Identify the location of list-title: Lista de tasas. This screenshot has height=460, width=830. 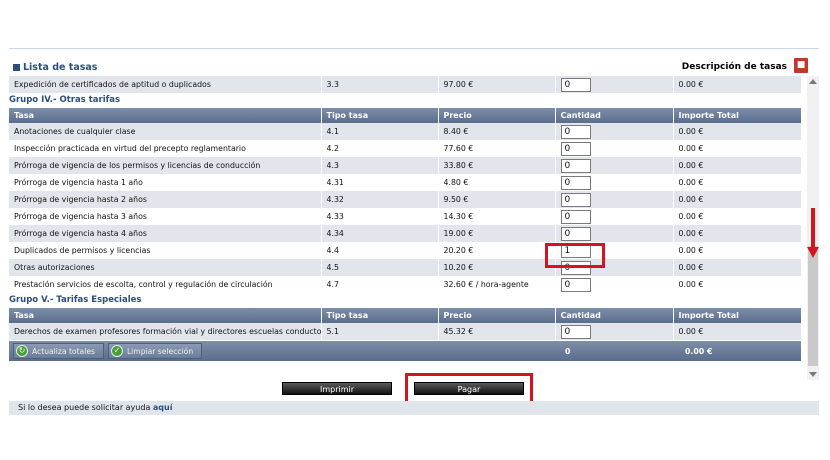
(55, 67).